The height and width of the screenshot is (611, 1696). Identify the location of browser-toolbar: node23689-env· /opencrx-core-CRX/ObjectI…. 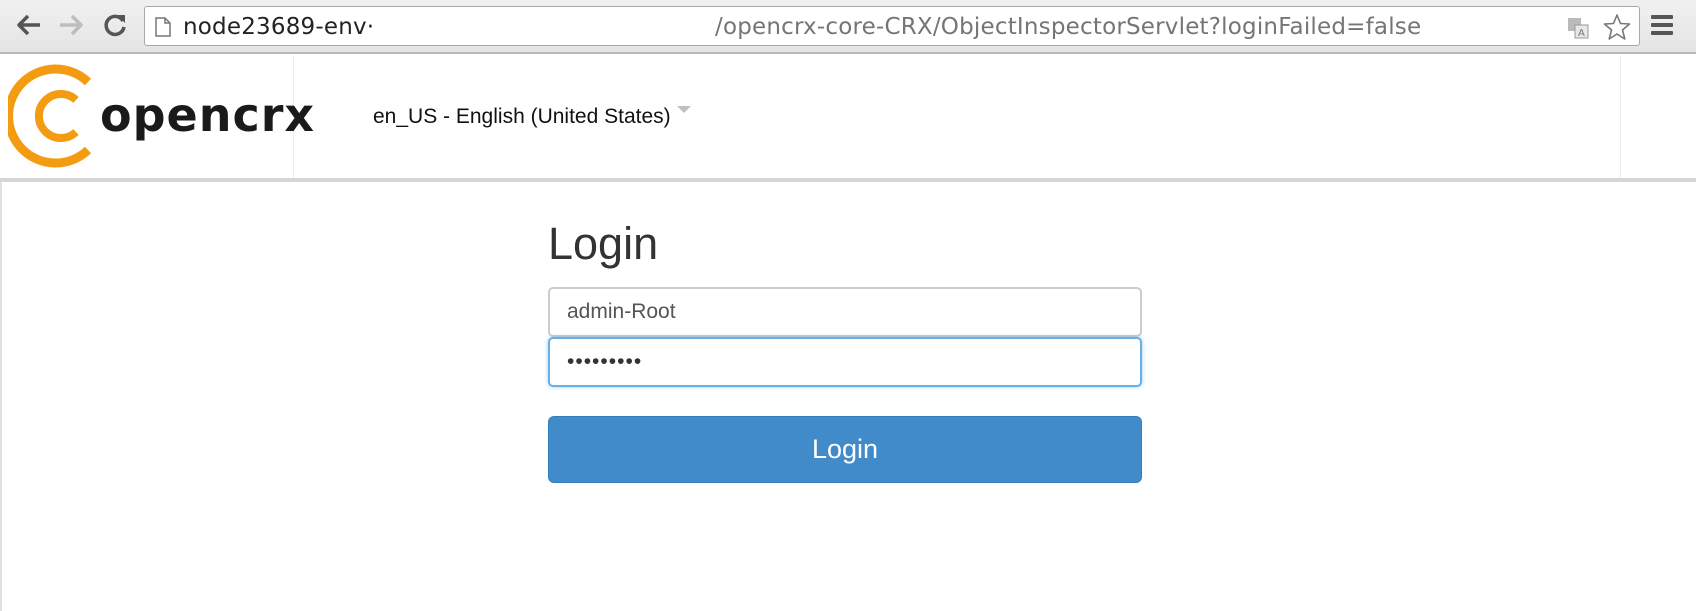
(848, 27).